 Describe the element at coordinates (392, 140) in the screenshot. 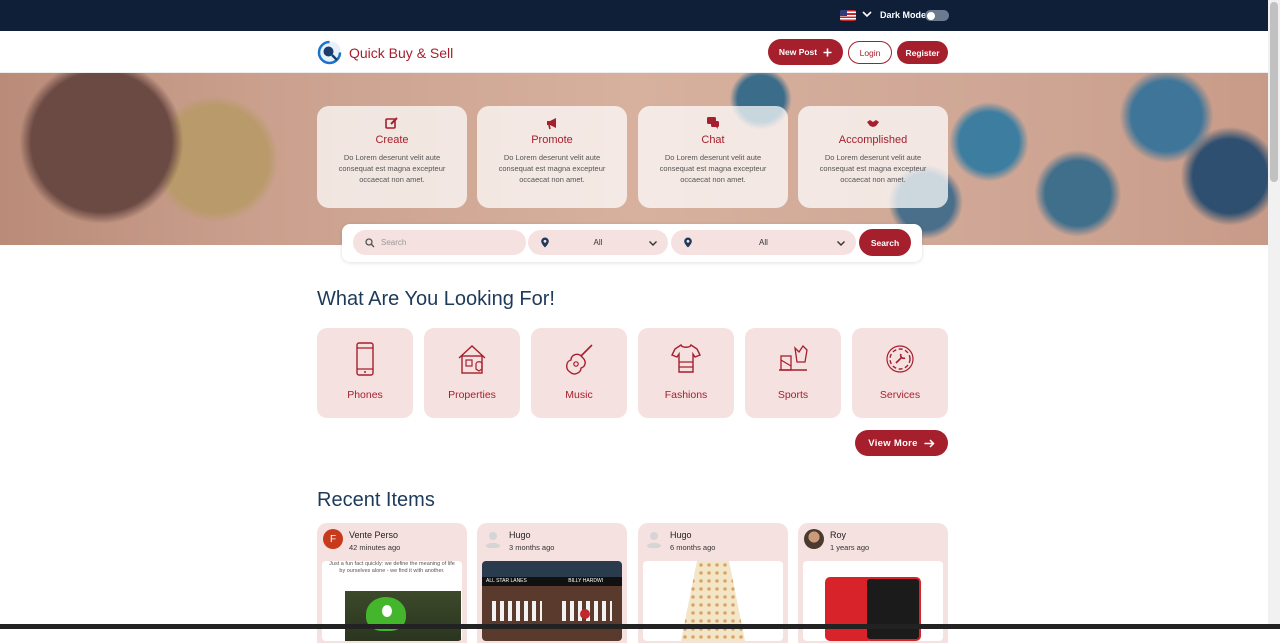

I see `hero-card-title: Create` at that location.